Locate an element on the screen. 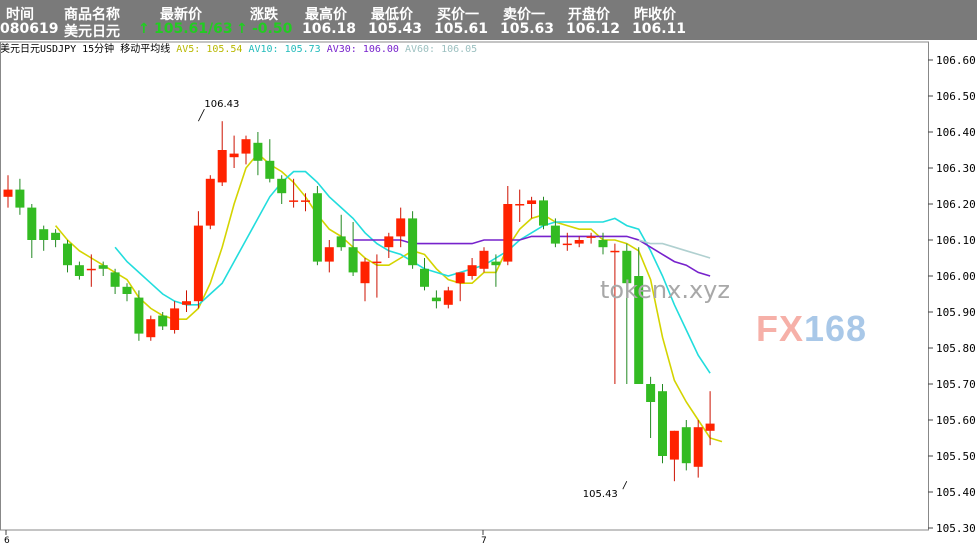  annotation-high: 106.43 is located at coordinates (221, 104).